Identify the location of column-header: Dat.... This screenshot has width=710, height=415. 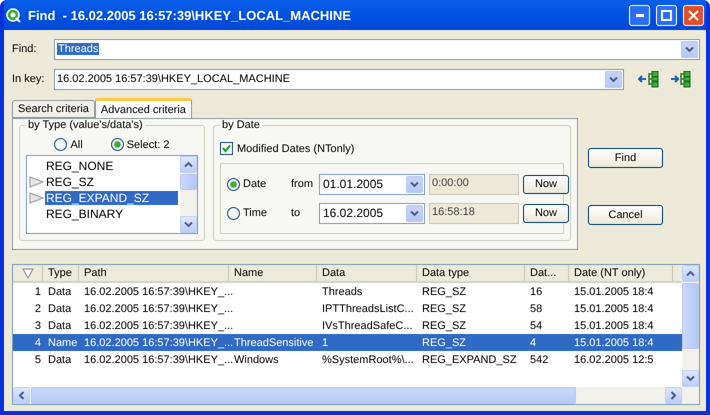
(547, 273).